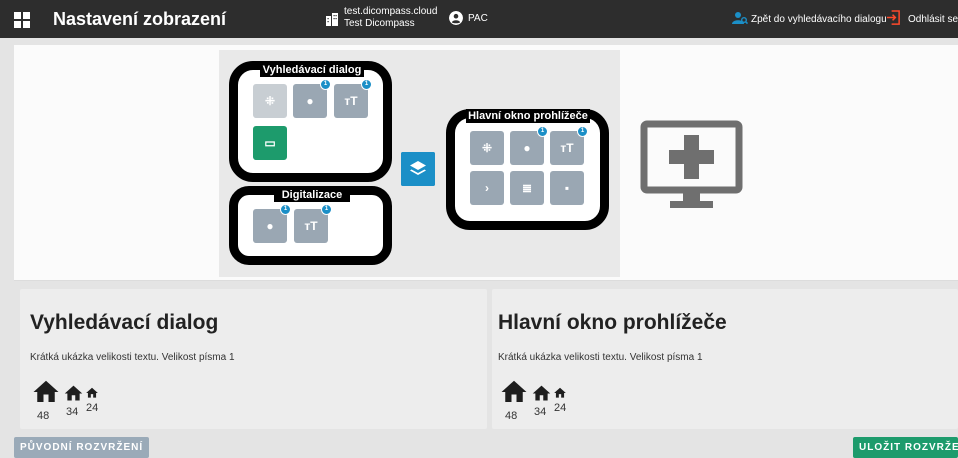 The width and height of the screenshot is (958, 458). I want to click on square-icon: ▪, so click(567, 188).